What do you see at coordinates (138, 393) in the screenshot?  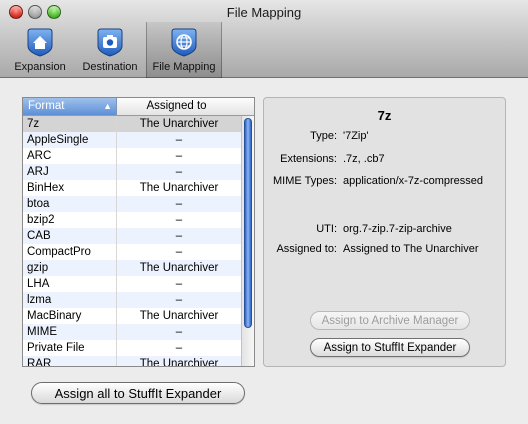 I see `assign-all-stuffit-button: Assign all to StuffIt Expander` at bounding box center [138, 393].